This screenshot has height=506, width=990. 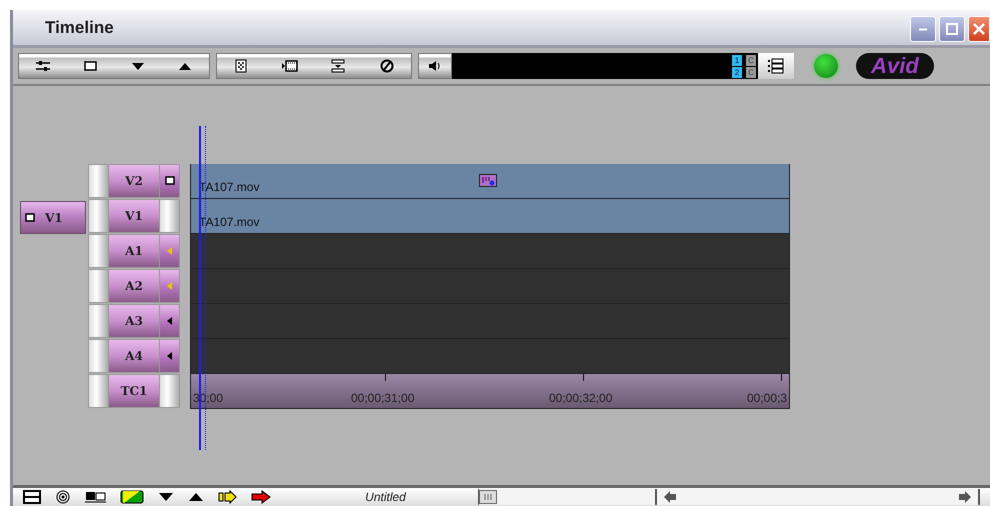 I want to click on target-icon, so click(x=63, y=497).